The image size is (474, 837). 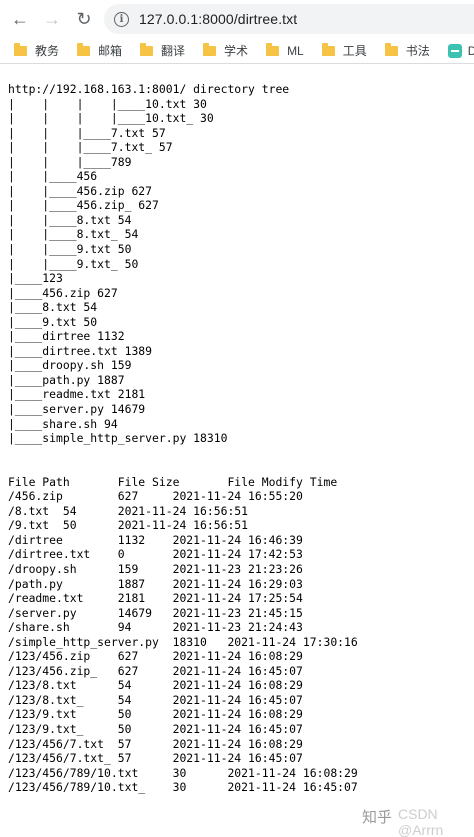 What do you see at coordinates (155, 670) in the screenshot?
I see `table-row: /123/456.zip_ 627 2021-11-24 16:45:07` at bounding box center [155, 670].